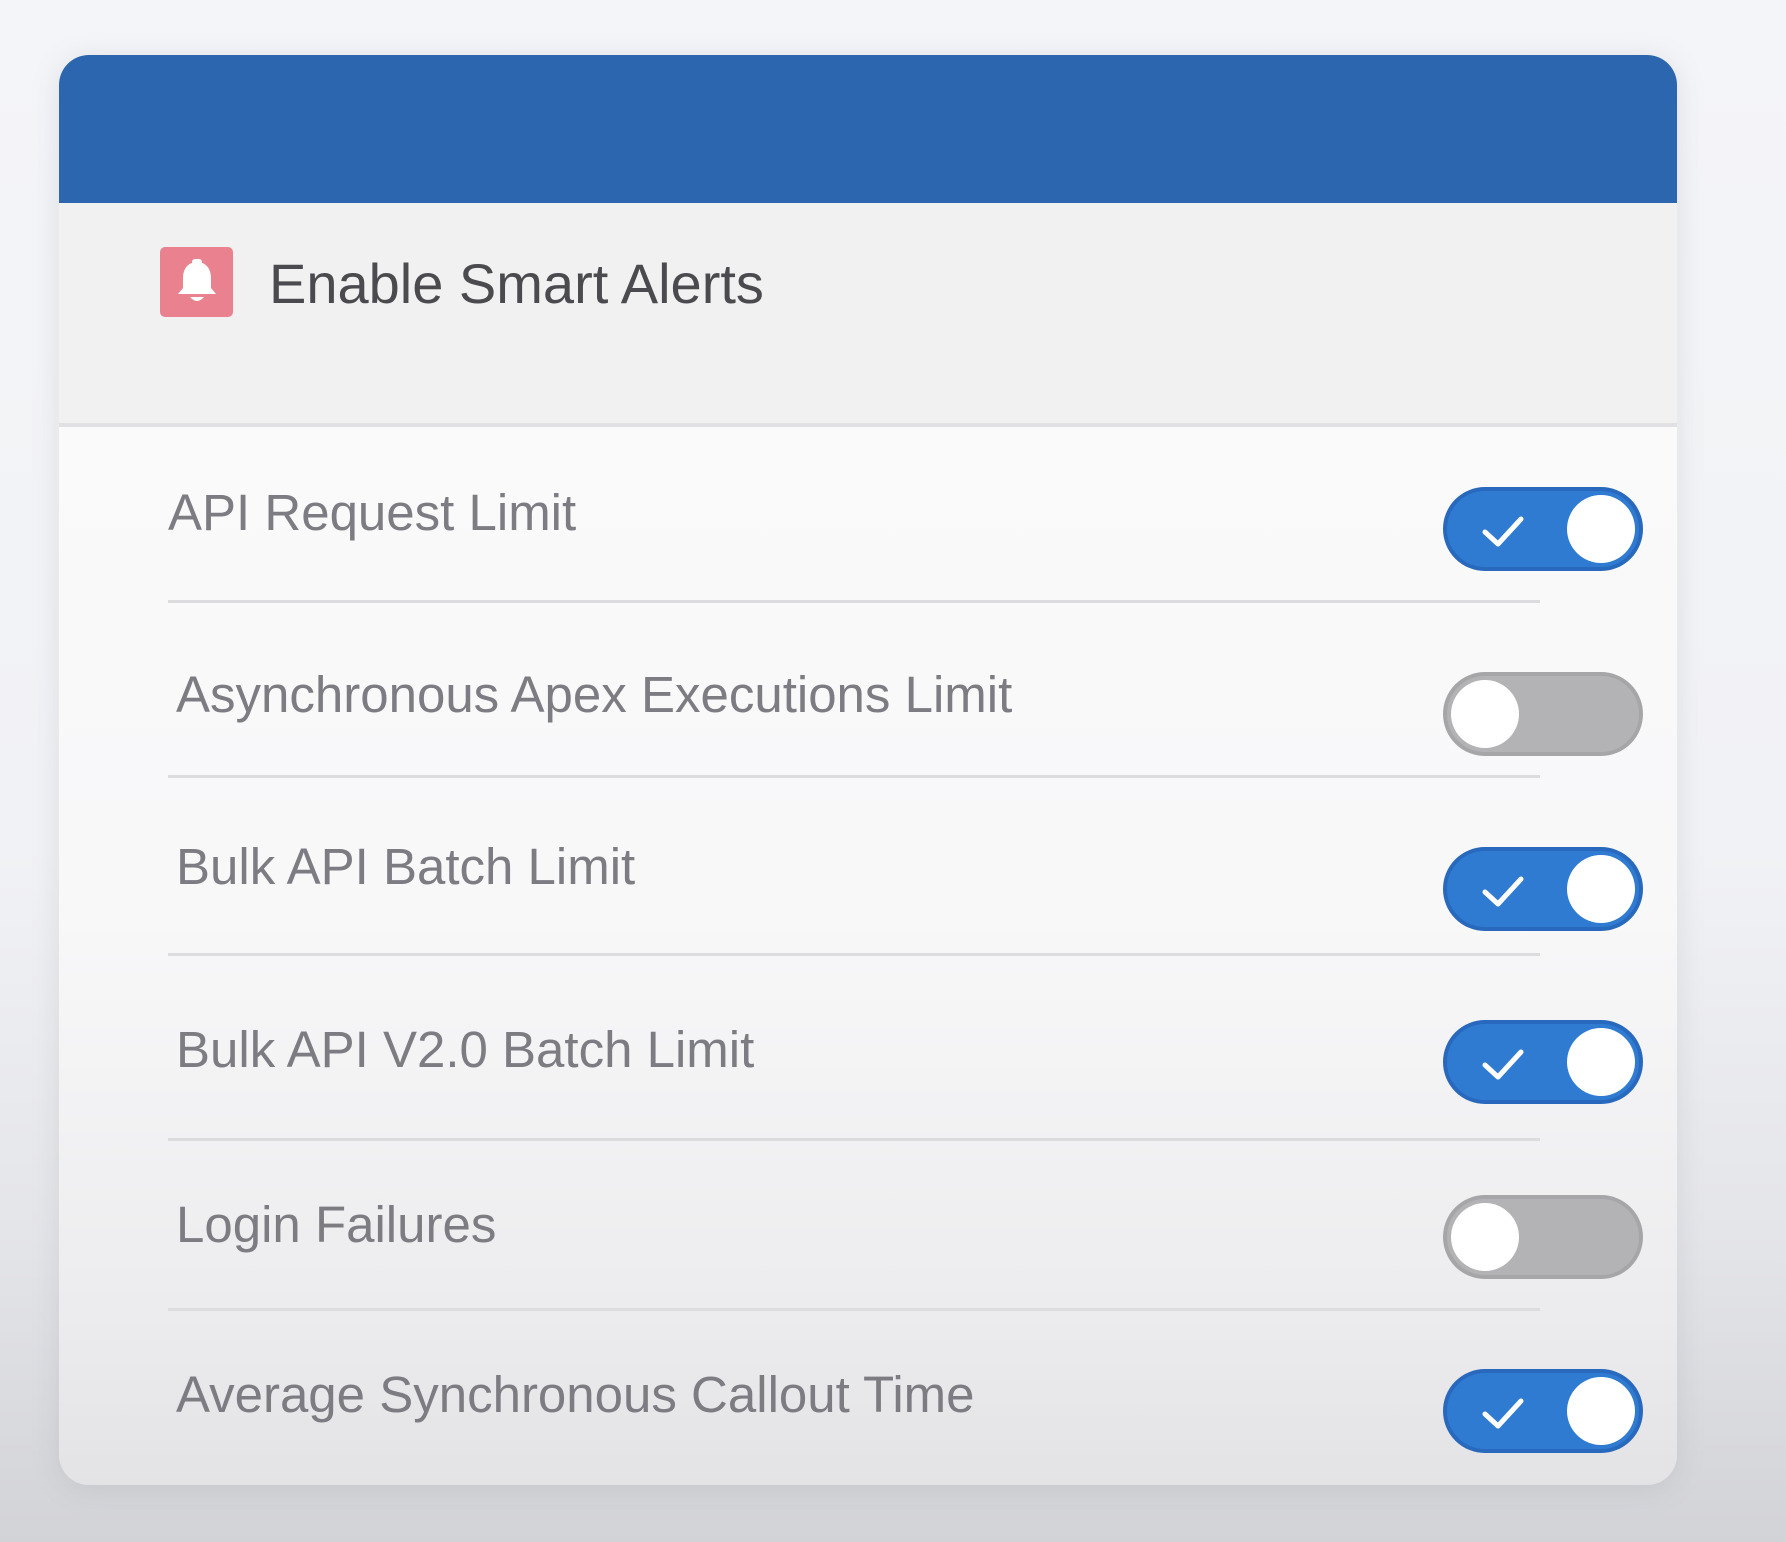 The height and width of the screenshot is (1542, 1786). I want to click on alert-row: Bulk API V2.0 Batch Limit, so click(905, 1047).